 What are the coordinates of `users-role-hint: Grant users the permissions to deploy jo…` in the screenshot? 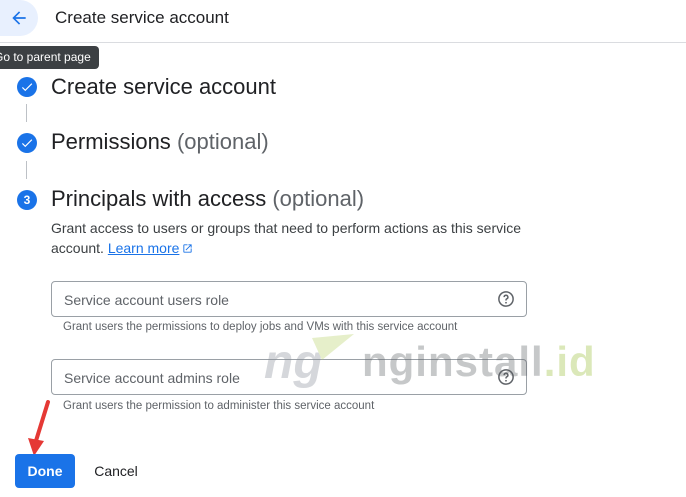 It's located at (260, 327).